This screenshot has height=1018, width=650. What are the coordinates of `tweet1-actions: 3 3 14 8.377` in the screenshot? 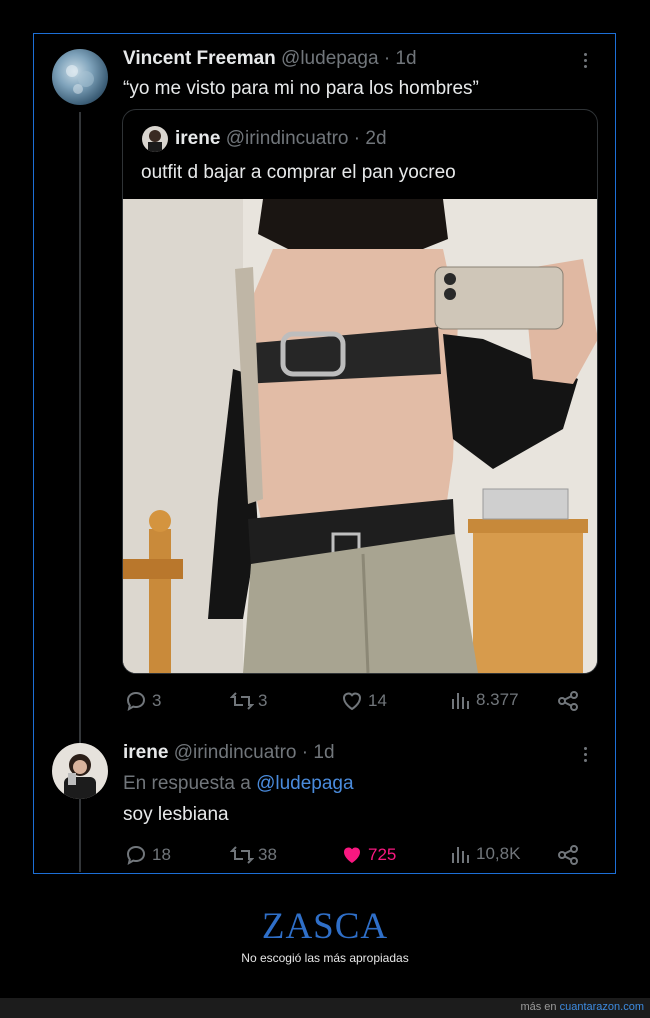 It's located at (354, 702).